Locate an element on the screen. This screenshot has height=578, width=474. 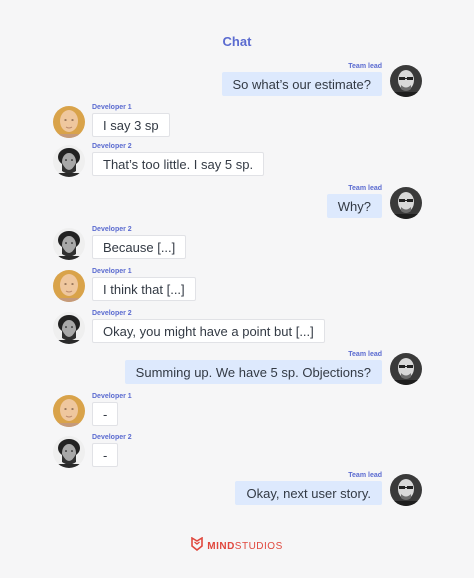
message-bubble: Okay, you might have a point but [...] is located at coordinates (208, 331).